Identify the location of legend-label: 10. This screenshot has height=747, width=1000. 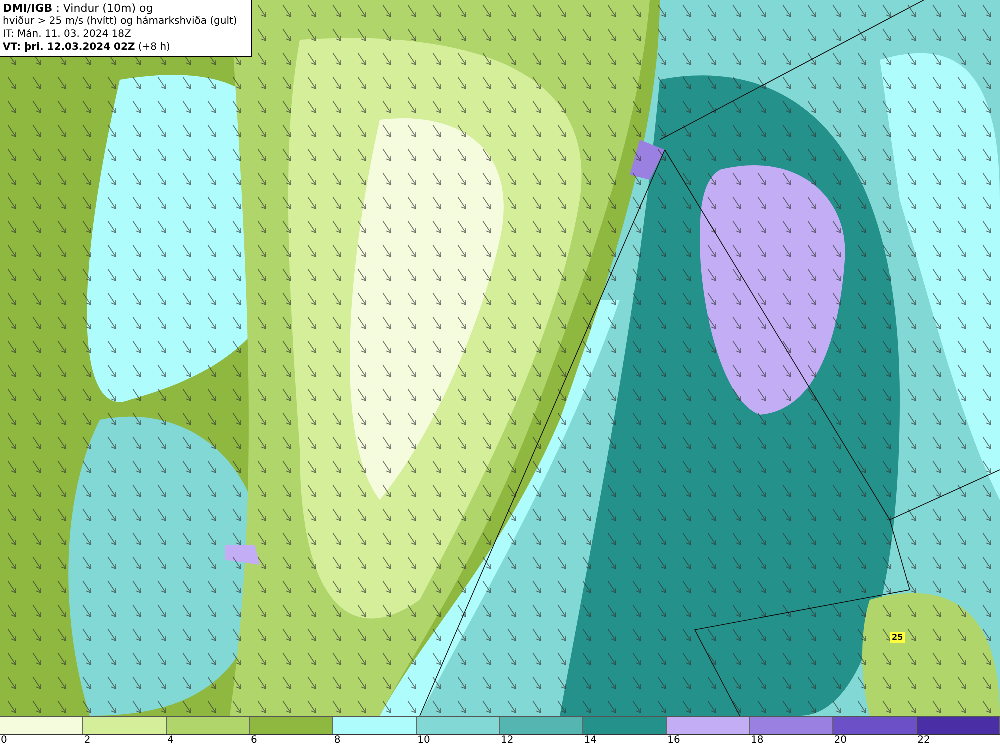
(424, 740).